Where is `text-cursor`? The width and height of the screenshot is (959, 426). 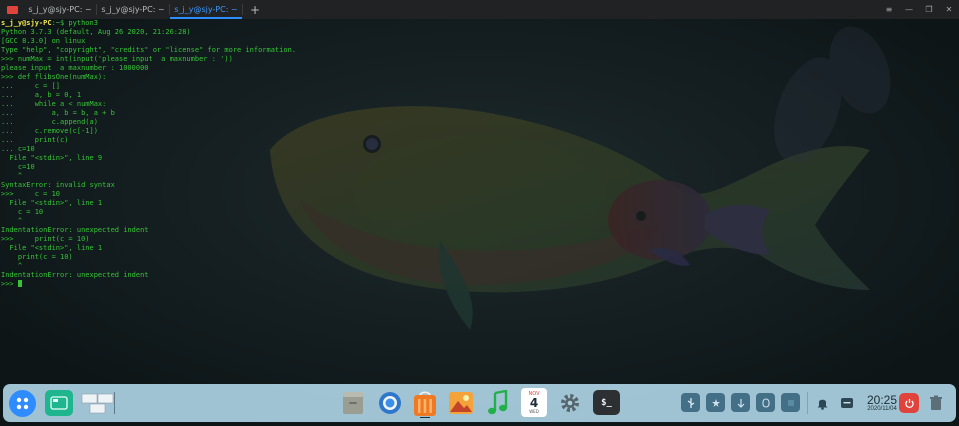
text-cursor is located at coordinates (19, 283).